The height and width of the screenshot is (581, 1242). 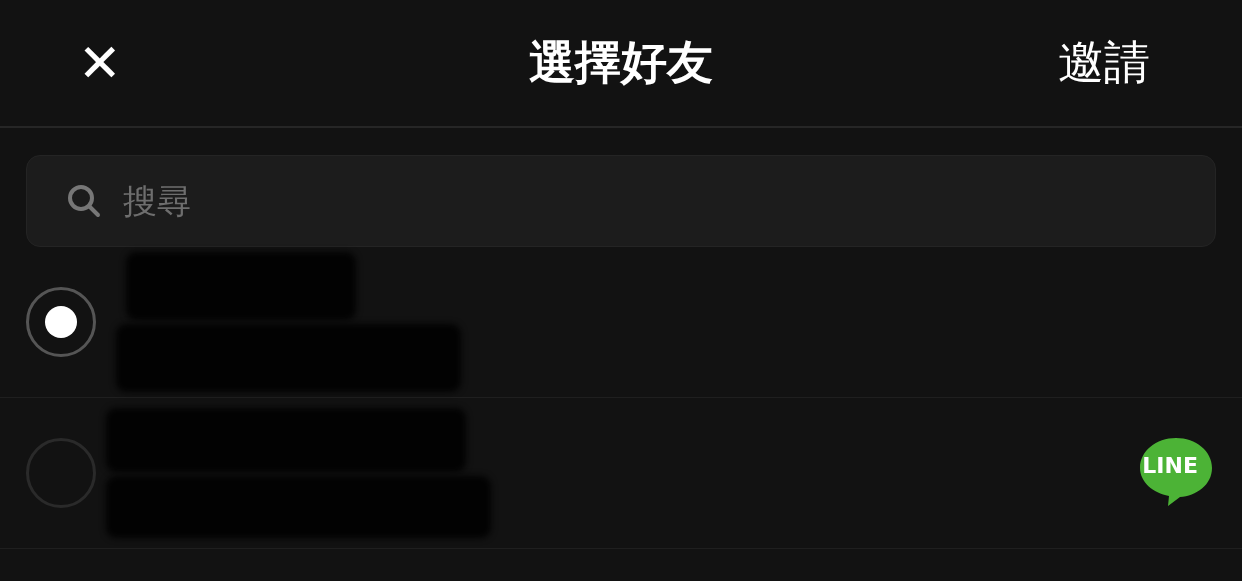 I want to click on search-icon, so click(x=84, y=201).